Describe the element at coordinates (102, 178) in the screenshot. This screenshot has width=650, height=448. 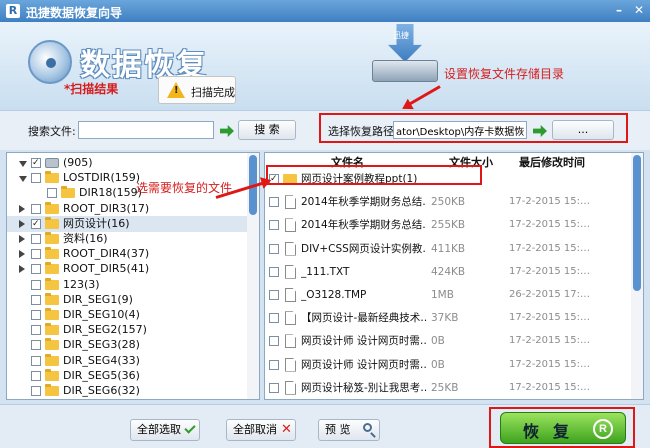
I see `tree-item-label: LOSTDIR(159)` at that location.